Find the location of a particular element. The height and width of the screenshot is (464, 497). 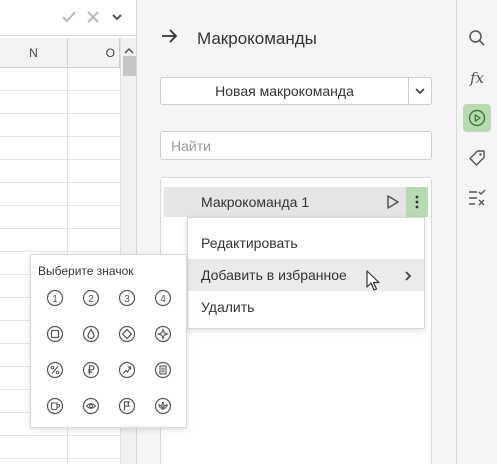

tag-icon is located at coordinates (477, 158).